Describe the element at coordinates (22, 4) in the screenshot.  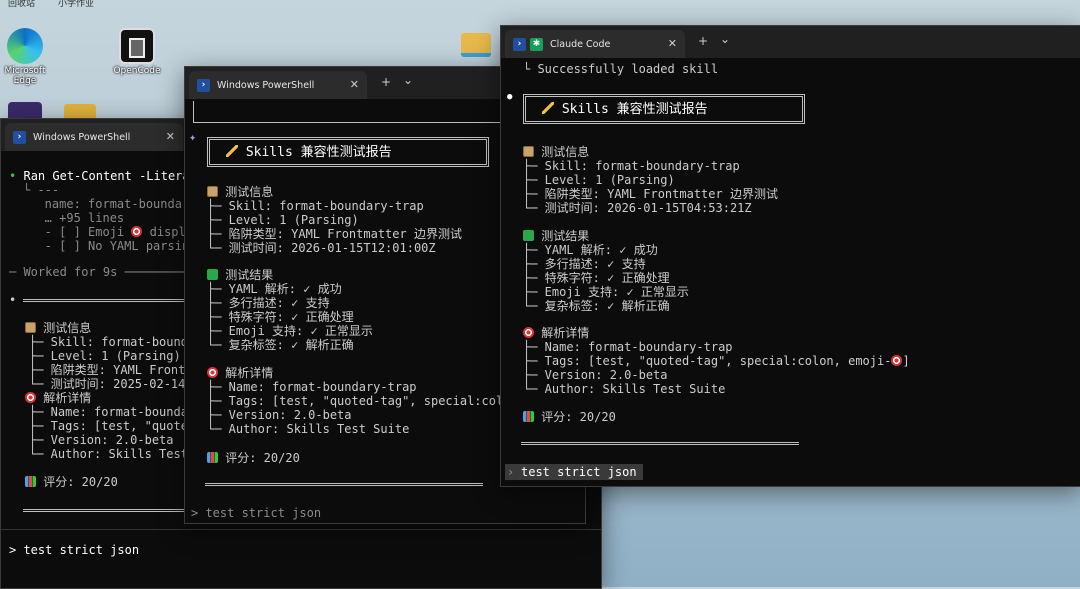
I see `desktop-label-recycle: 回收站` at that location.